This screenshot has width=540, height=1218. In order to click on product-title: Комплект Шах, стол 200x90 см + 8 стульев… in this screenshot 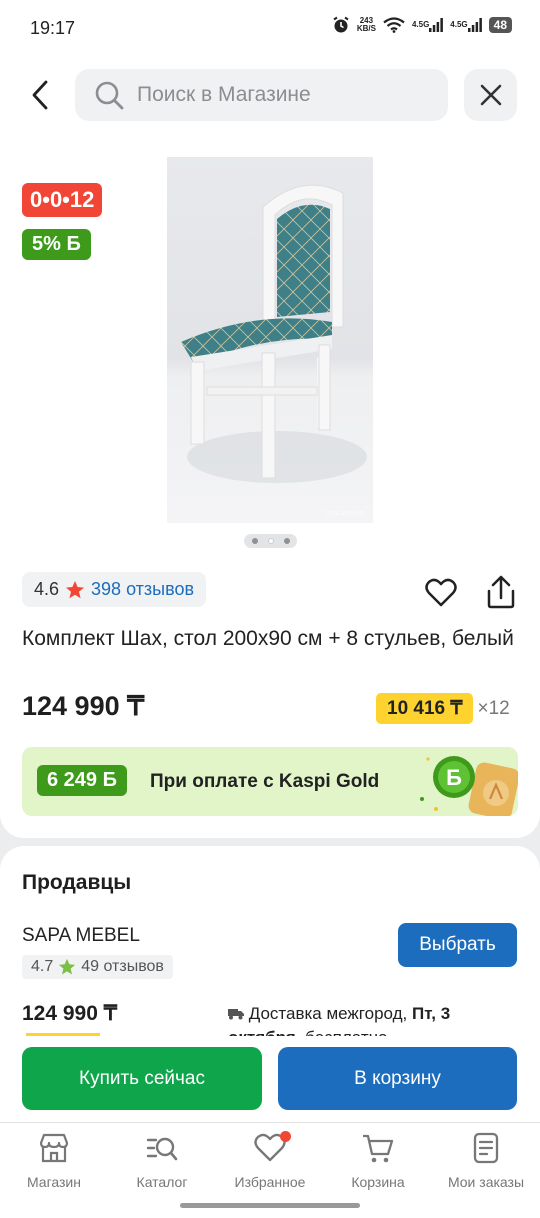, I will do `click(268, 638)`.